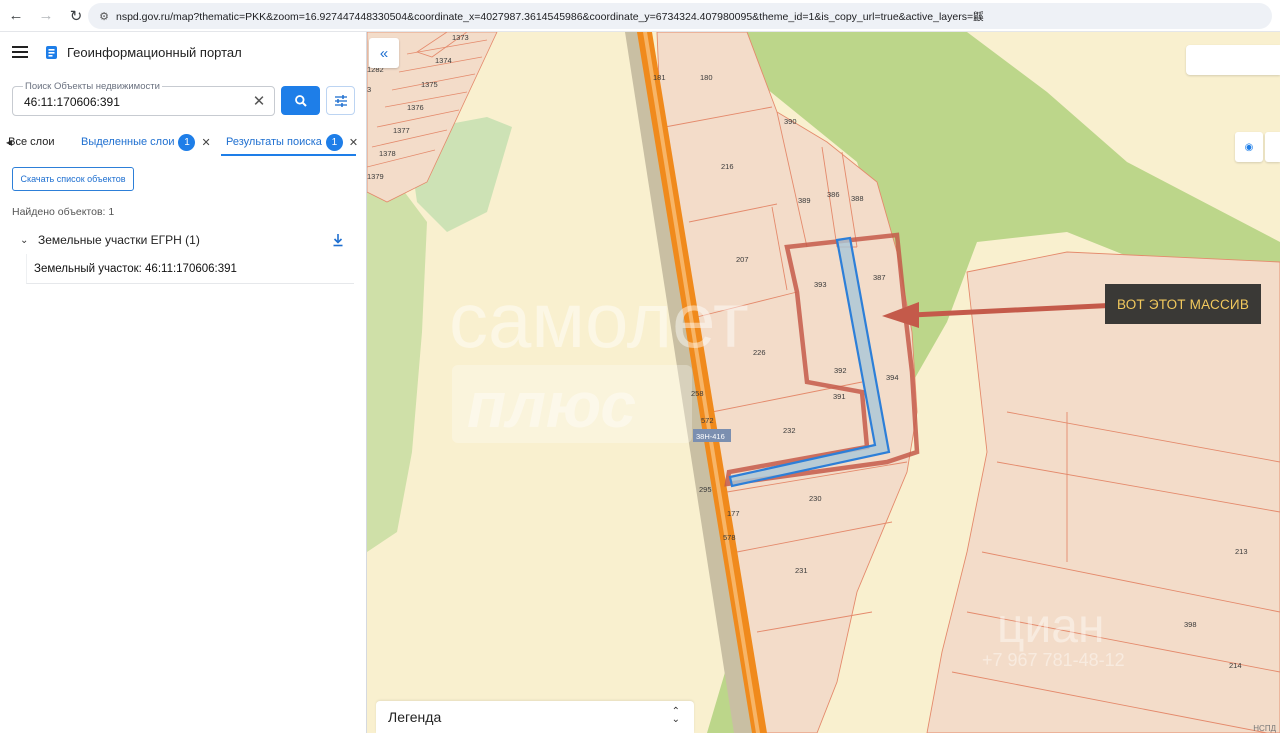 This screenshot has height=733, width=1280. I want to click on collapse-panel-button: «, so click(384, 53).